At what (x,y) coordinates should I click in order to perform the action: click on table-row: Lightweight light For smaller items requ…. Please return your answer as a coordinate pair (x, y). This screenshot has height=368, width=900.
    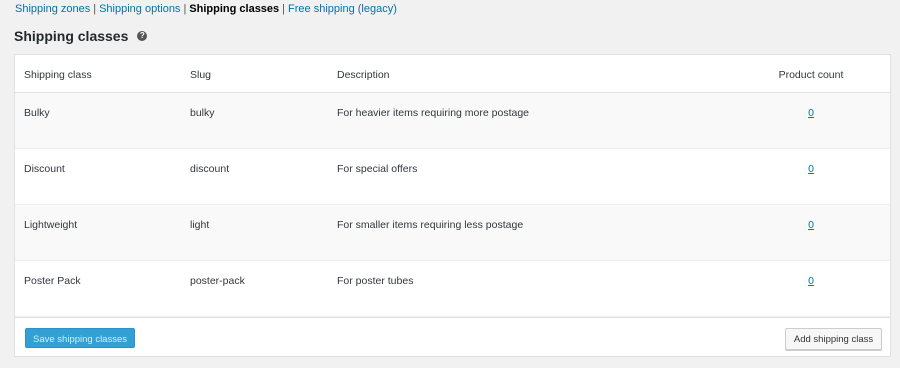
    Looking at the image, I should click on (452, 233).